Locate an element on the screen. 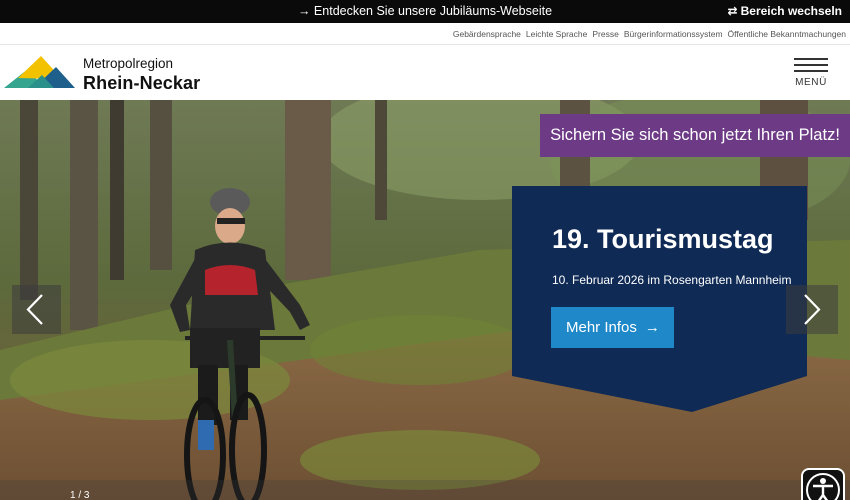 The width and height of the screenshot is (850, 500). slider-next-button is located at coordinates (812, 309).